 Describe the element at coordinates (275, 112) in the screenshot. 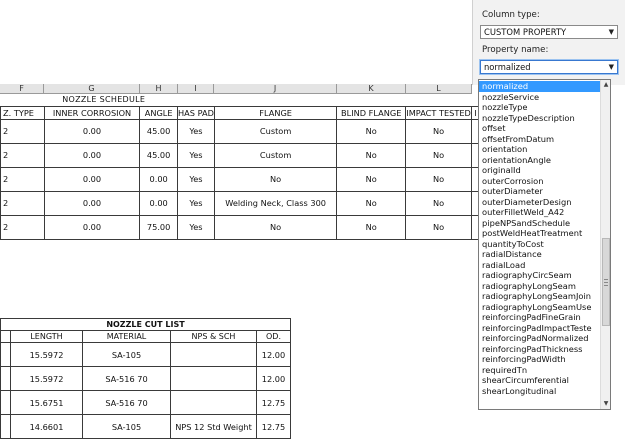

I see `schedule-header-cell: FLANGE` at that location.